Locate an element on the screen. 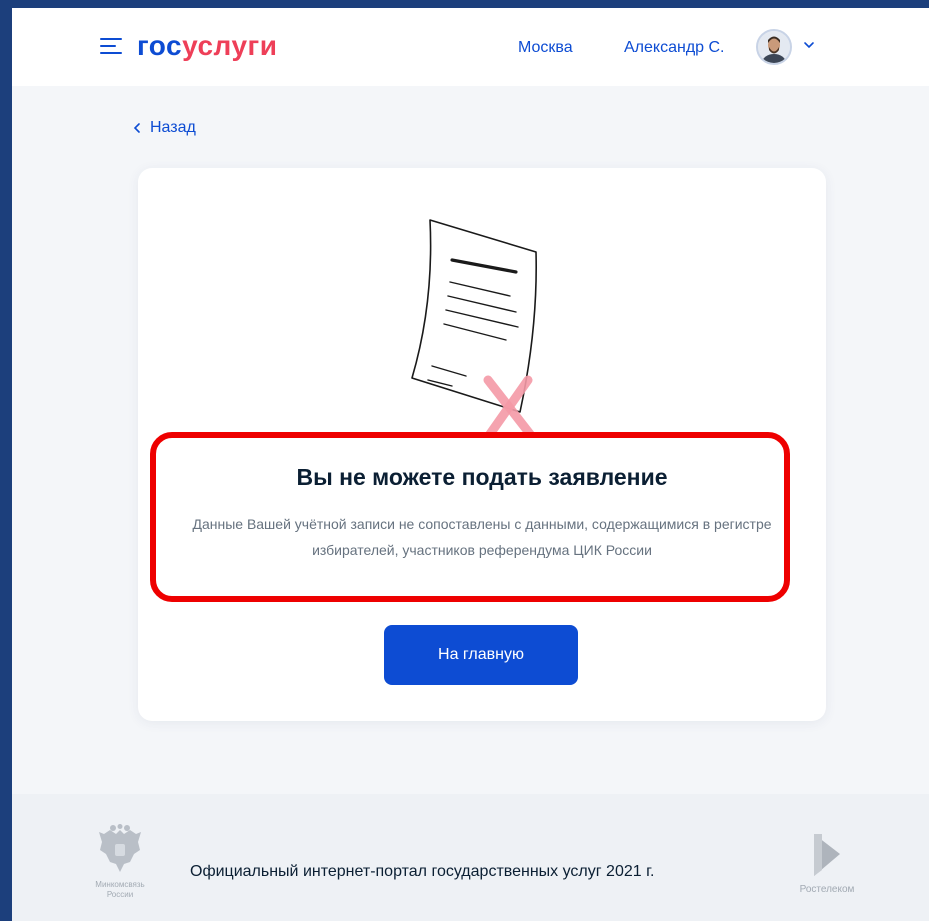  city-selector: Москва is located at coordinates (545, 48).